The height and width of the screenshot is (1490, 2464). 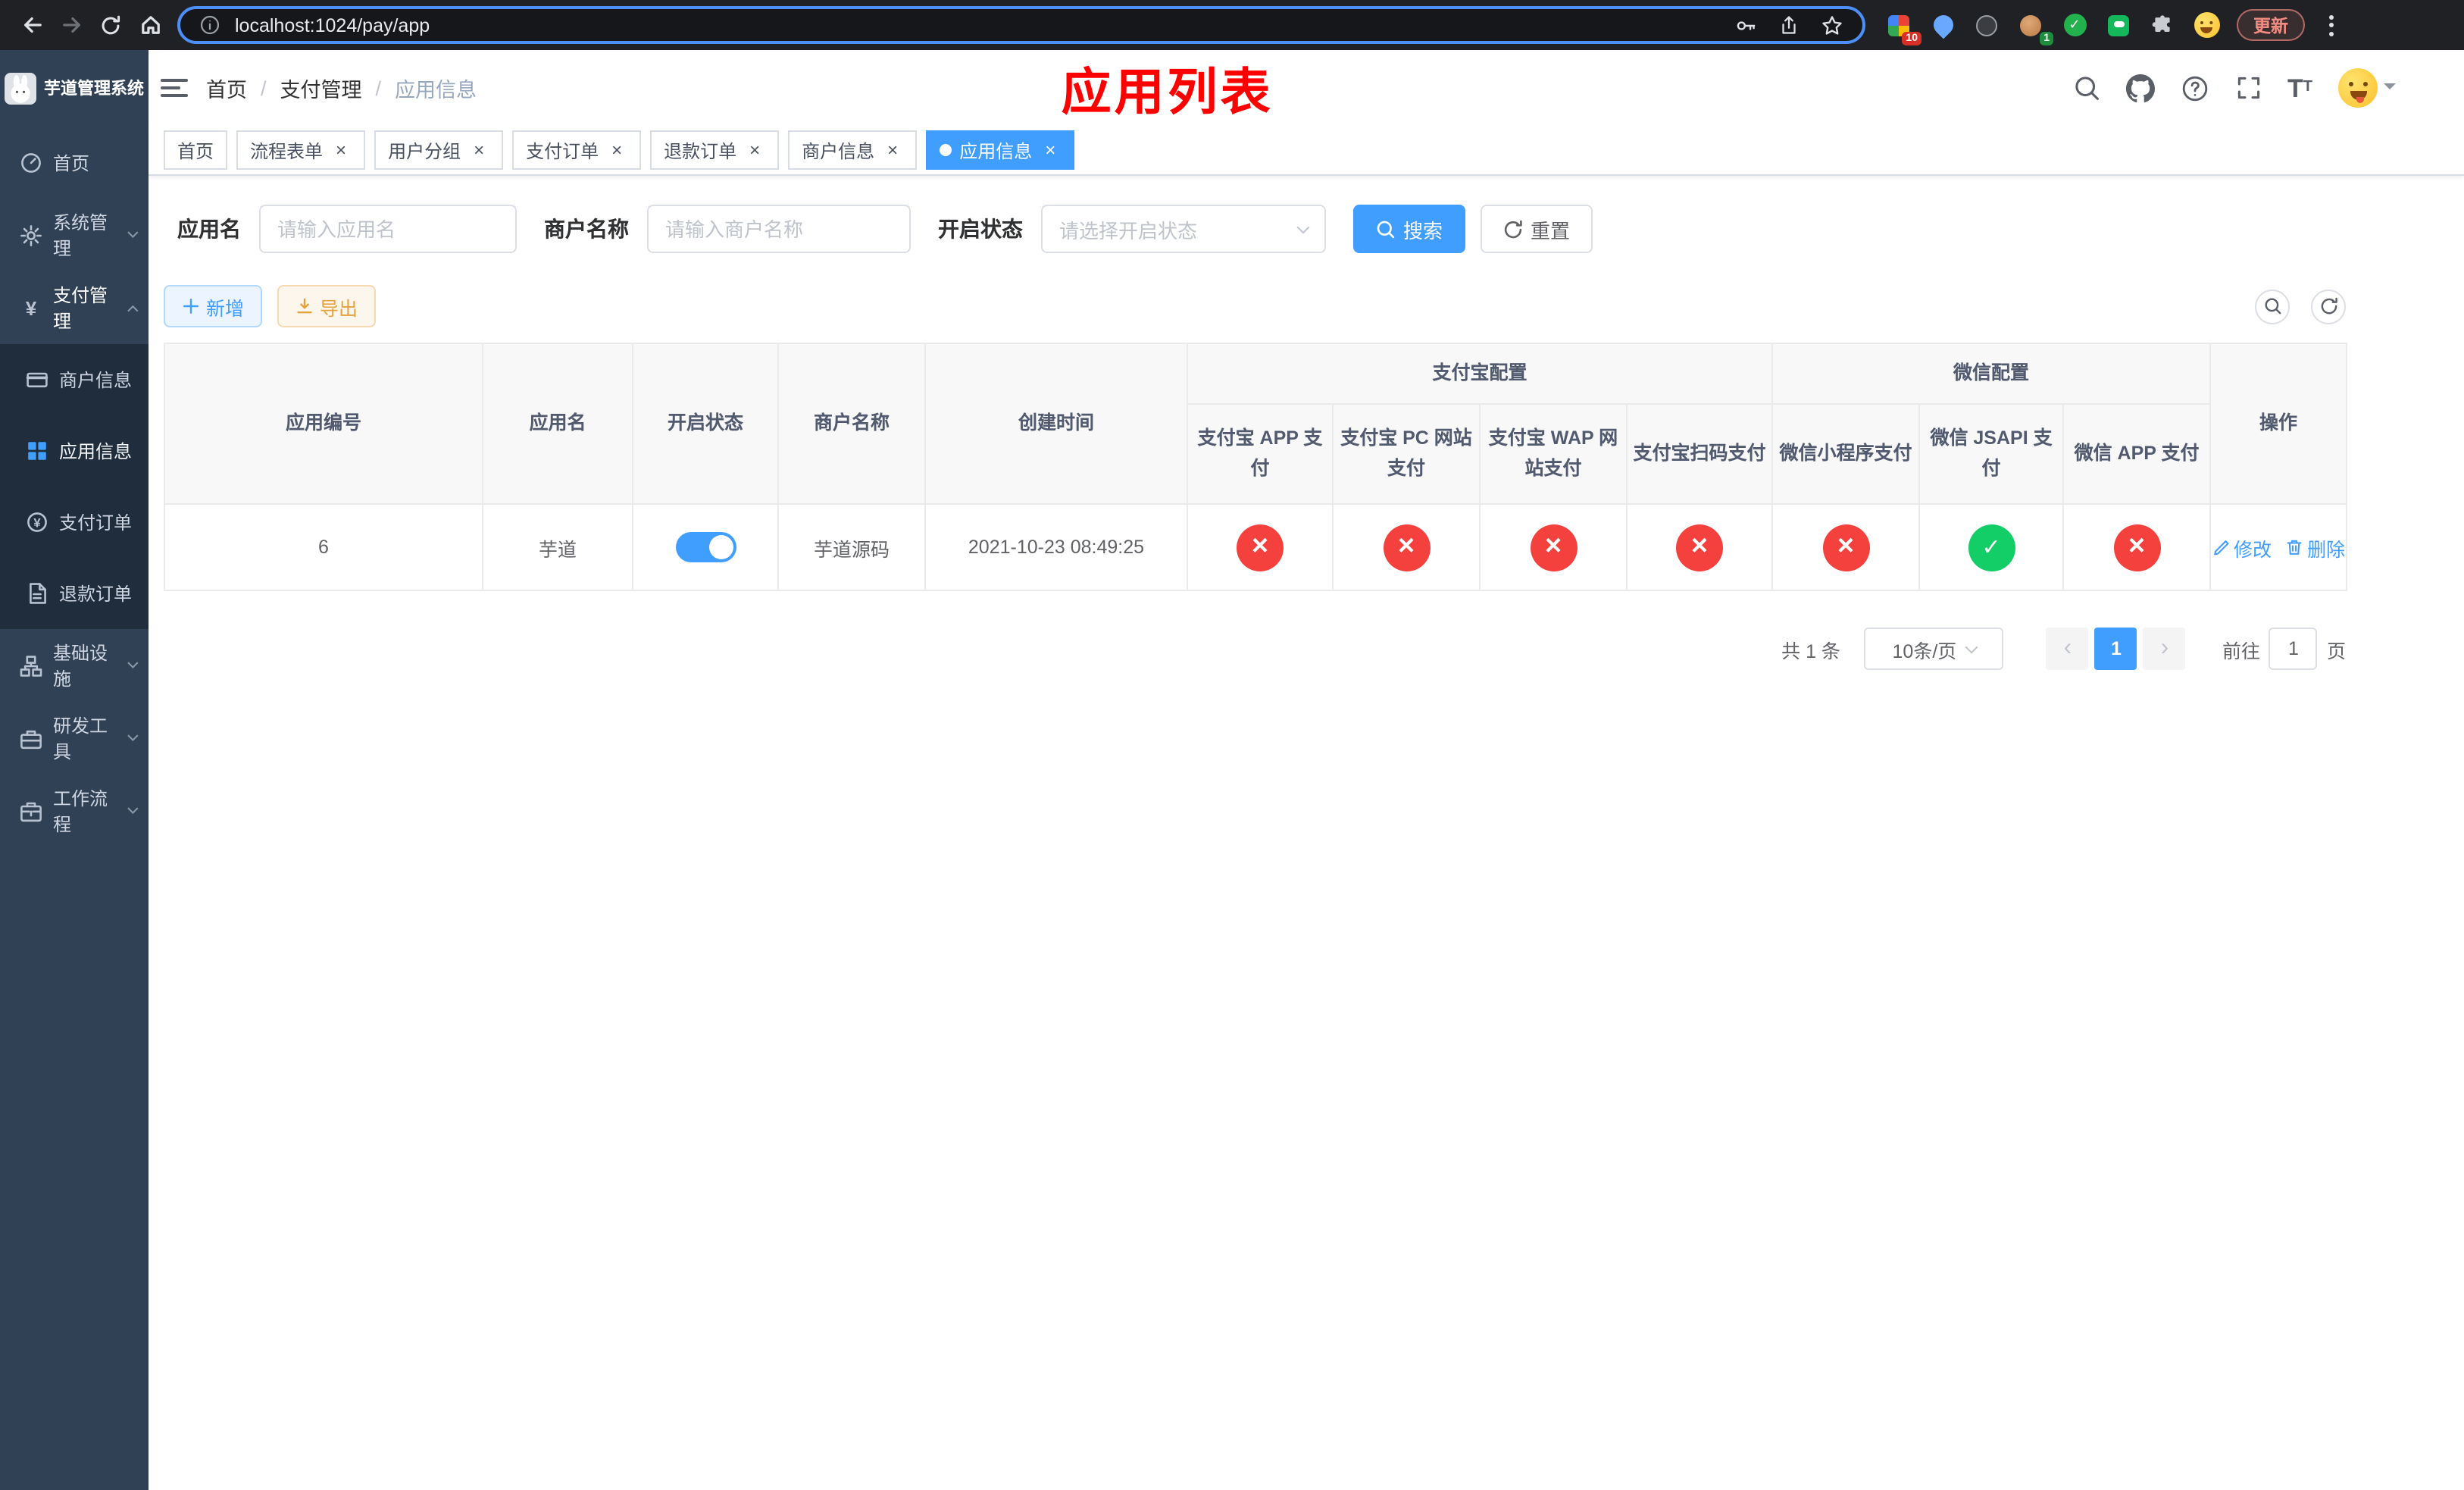 I want to click on collapse-sidebar-icon, so click(x=174, y=88).